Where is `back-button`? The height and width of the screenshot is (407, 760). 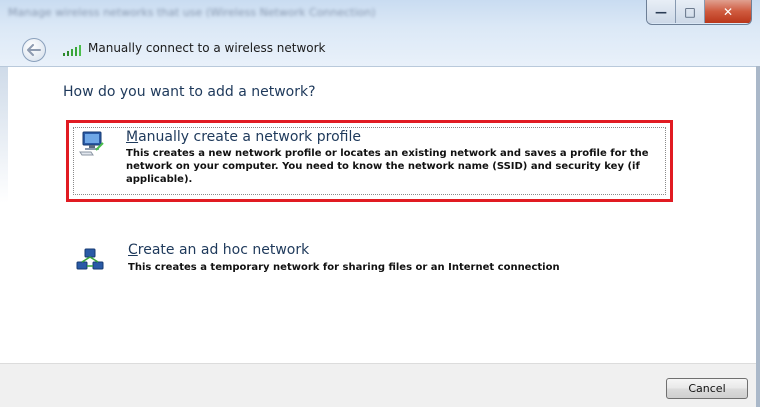
back-button is located at coordinates (34, 50).